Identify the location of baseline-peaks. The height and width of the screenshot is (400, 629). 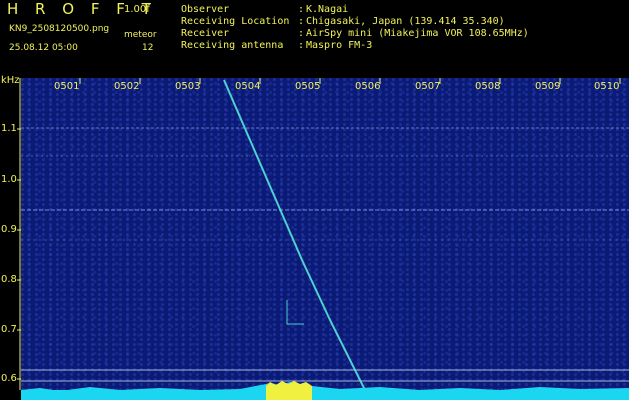
(325, 391).